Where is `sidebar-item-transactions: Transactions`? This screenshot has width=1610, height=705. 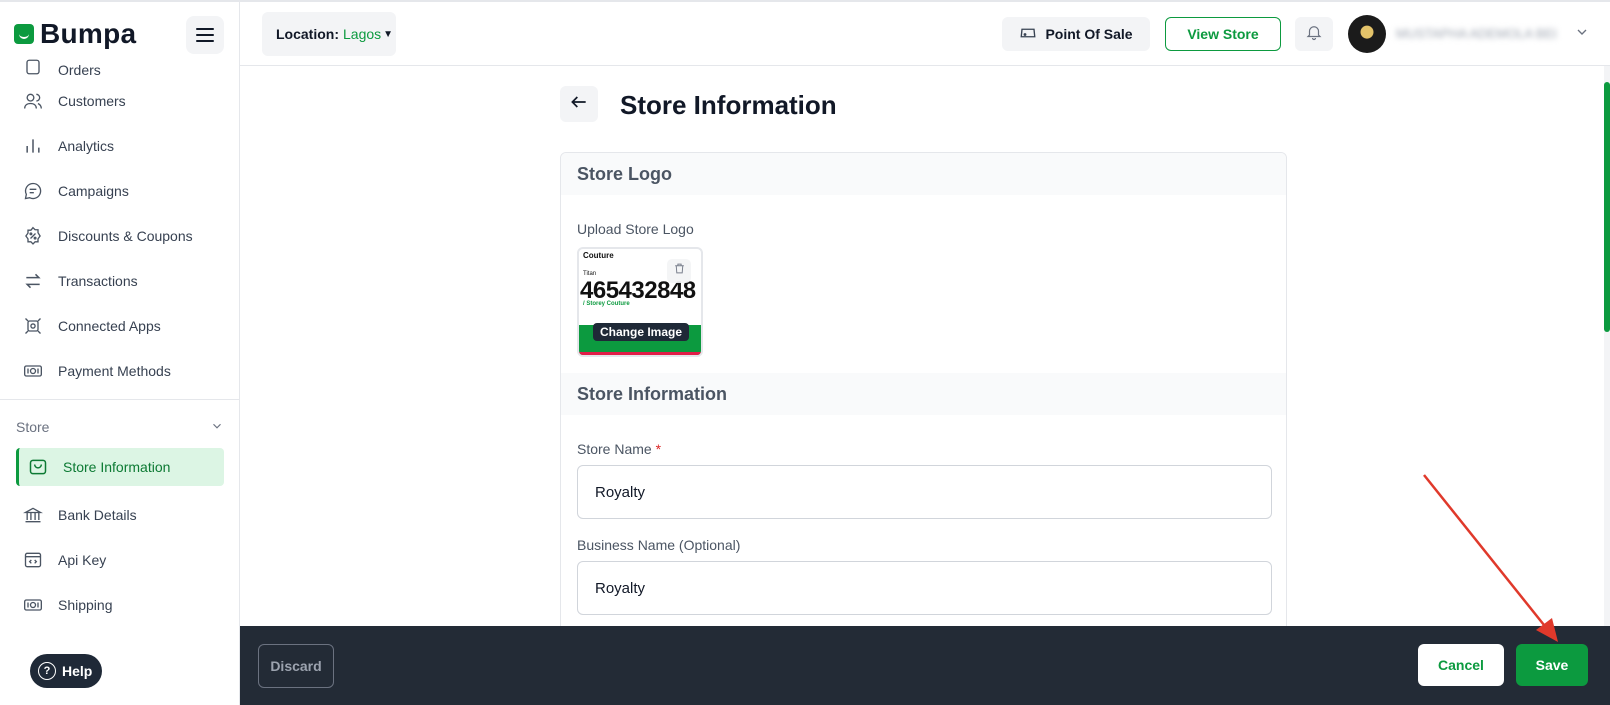
sidebar-item-transactions: Transactions is located at coordinates (119, 280).